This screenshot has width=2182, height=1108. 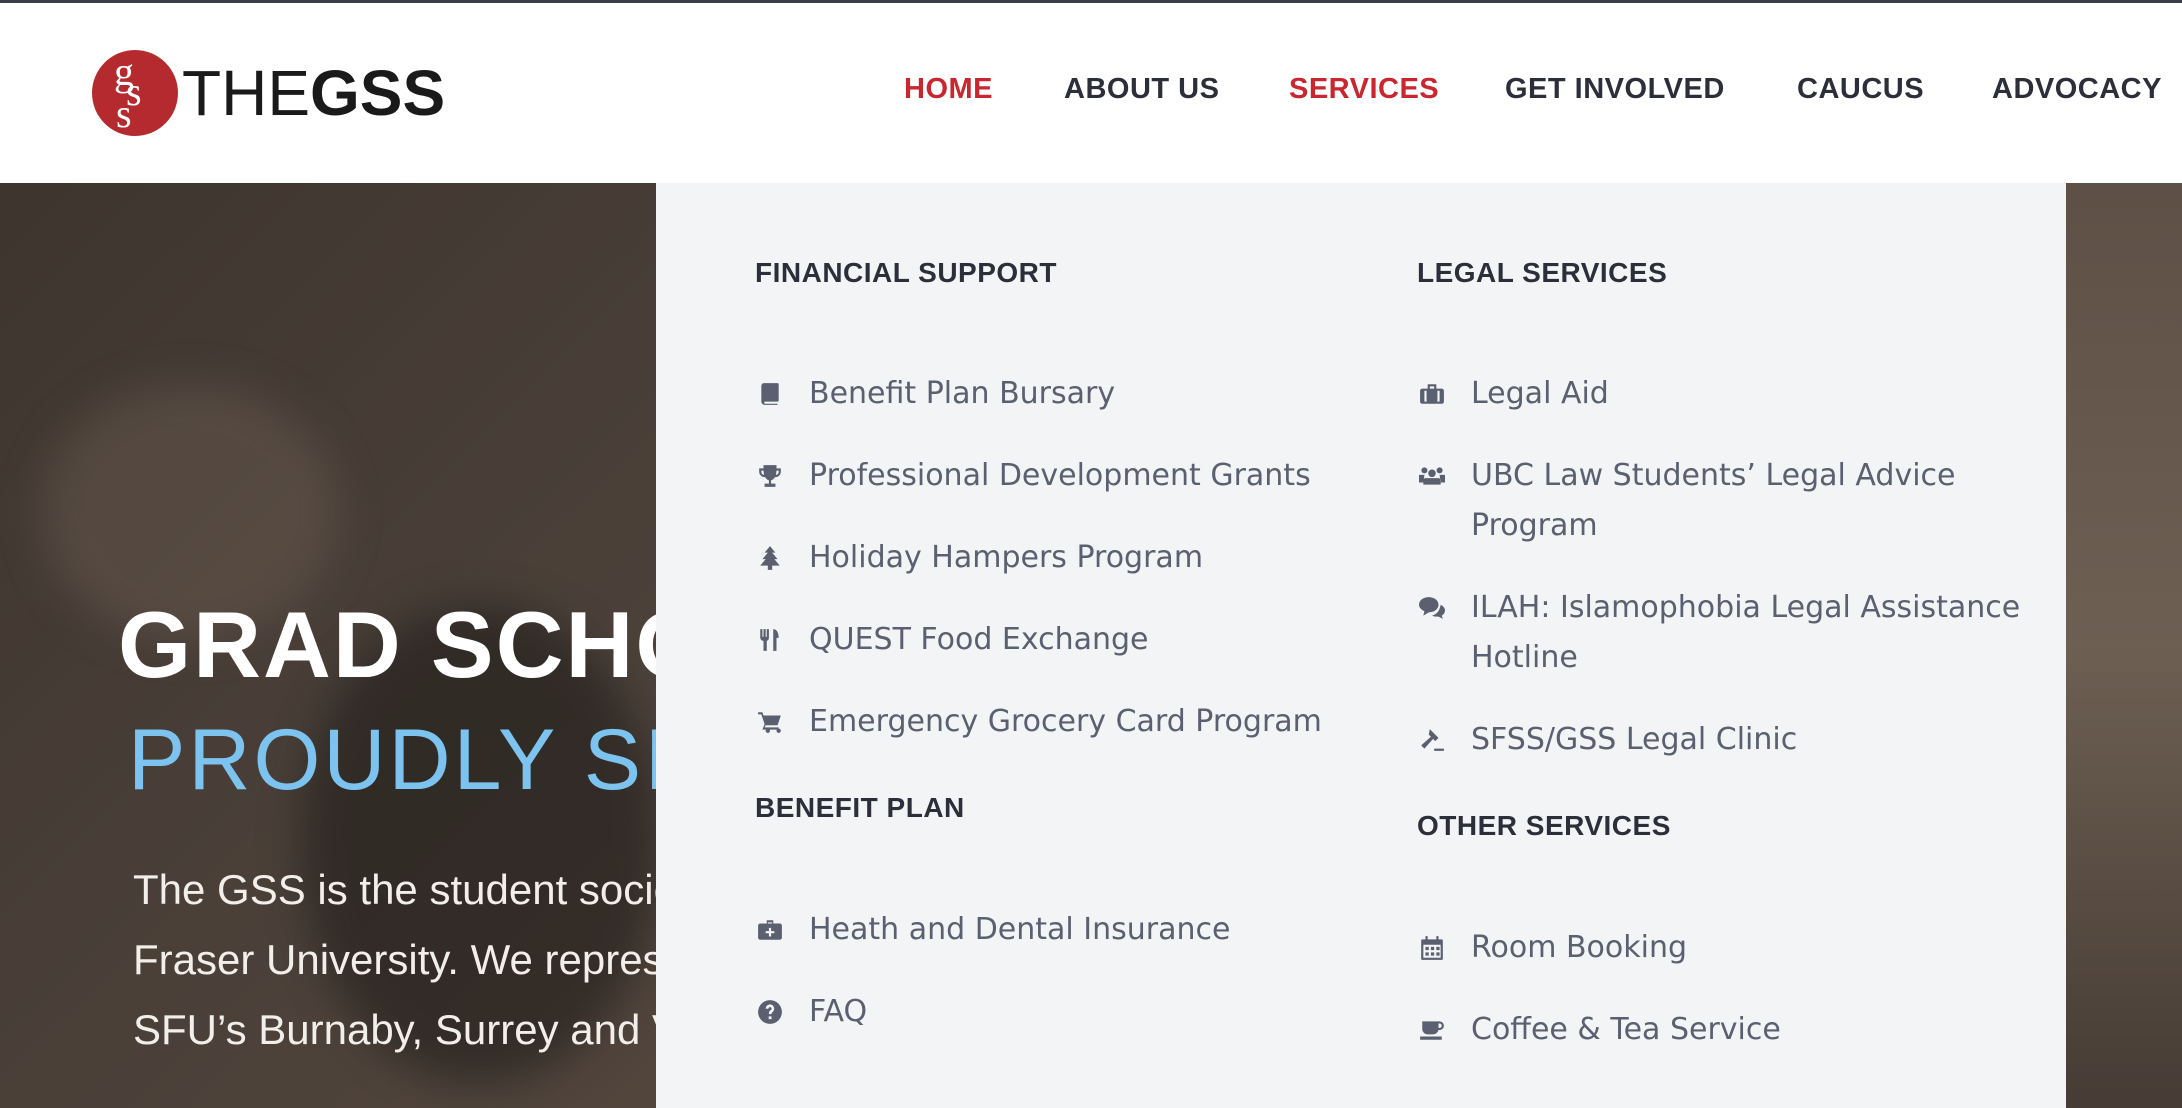 What do you see at coordinates (1020, 929) in the screenshot?
I see `menu-item-label: Heath and Dental Insurance` at bounding box center [1020, 929].